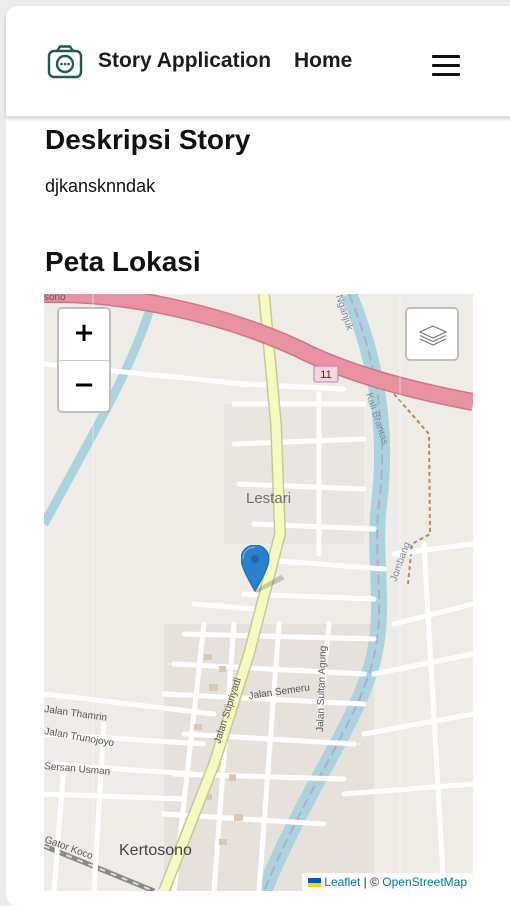  What do you see at coordinates (266, 569) in the screenshot?
I see `map-marker-icon` at bounding box center [266, 569].